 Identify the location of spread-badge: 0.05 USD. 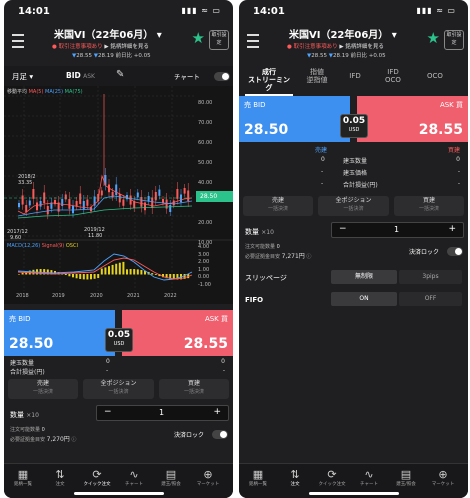
(354, 126).